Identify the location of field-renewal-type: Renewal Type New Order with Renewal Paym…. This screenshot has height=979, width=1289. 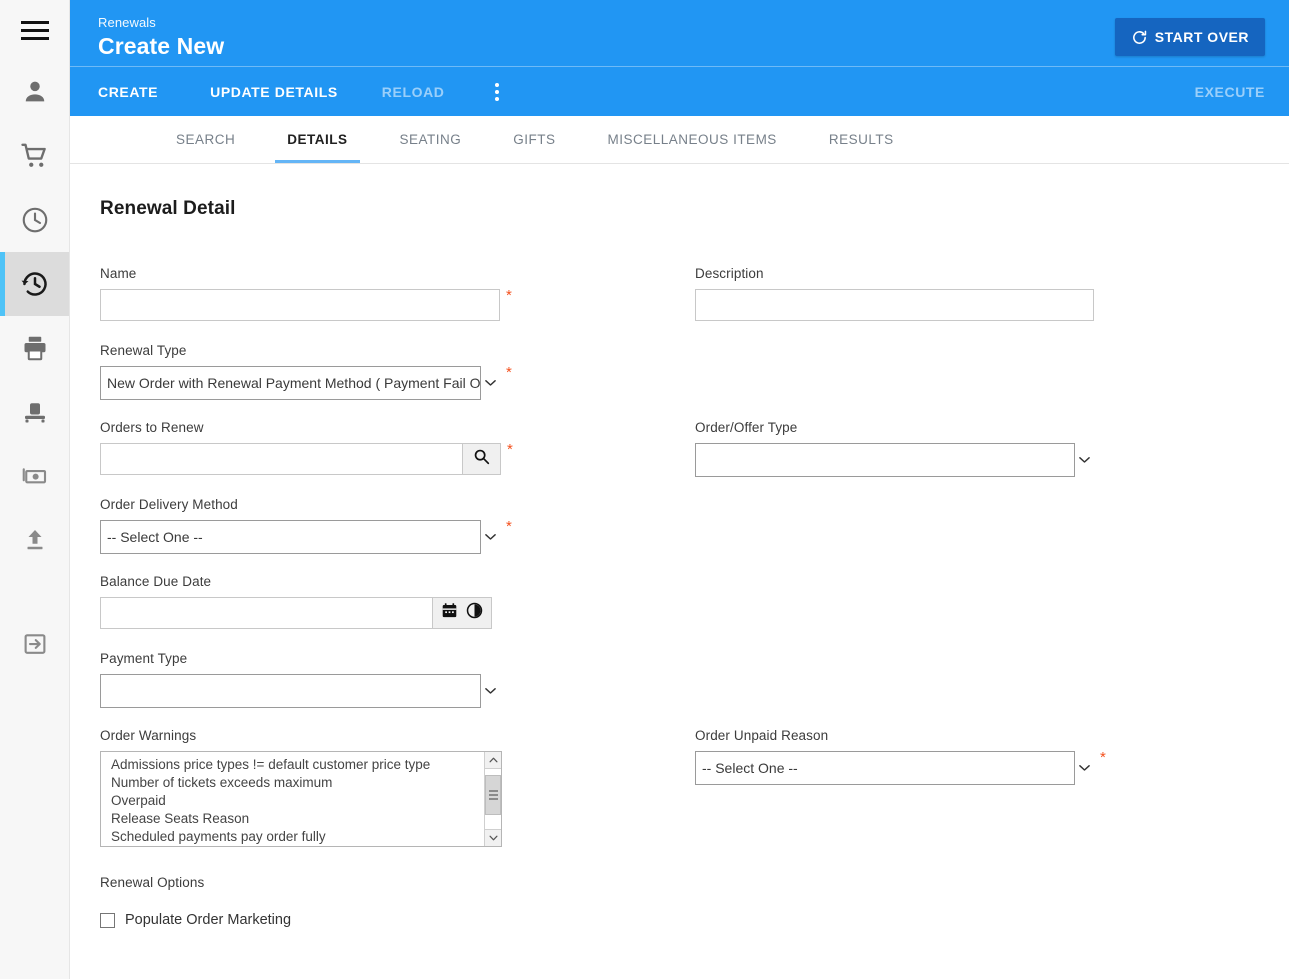
(306, 371).